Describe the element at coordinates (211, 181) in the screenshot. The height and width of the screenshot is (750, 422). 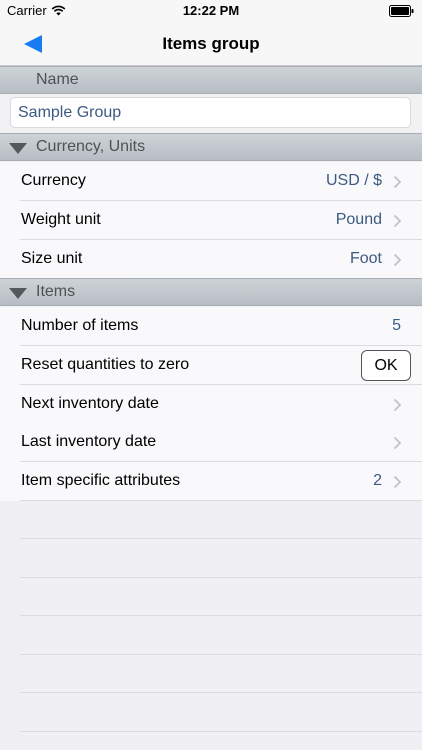
I see `currency-row: Currency USD / $` at that location.